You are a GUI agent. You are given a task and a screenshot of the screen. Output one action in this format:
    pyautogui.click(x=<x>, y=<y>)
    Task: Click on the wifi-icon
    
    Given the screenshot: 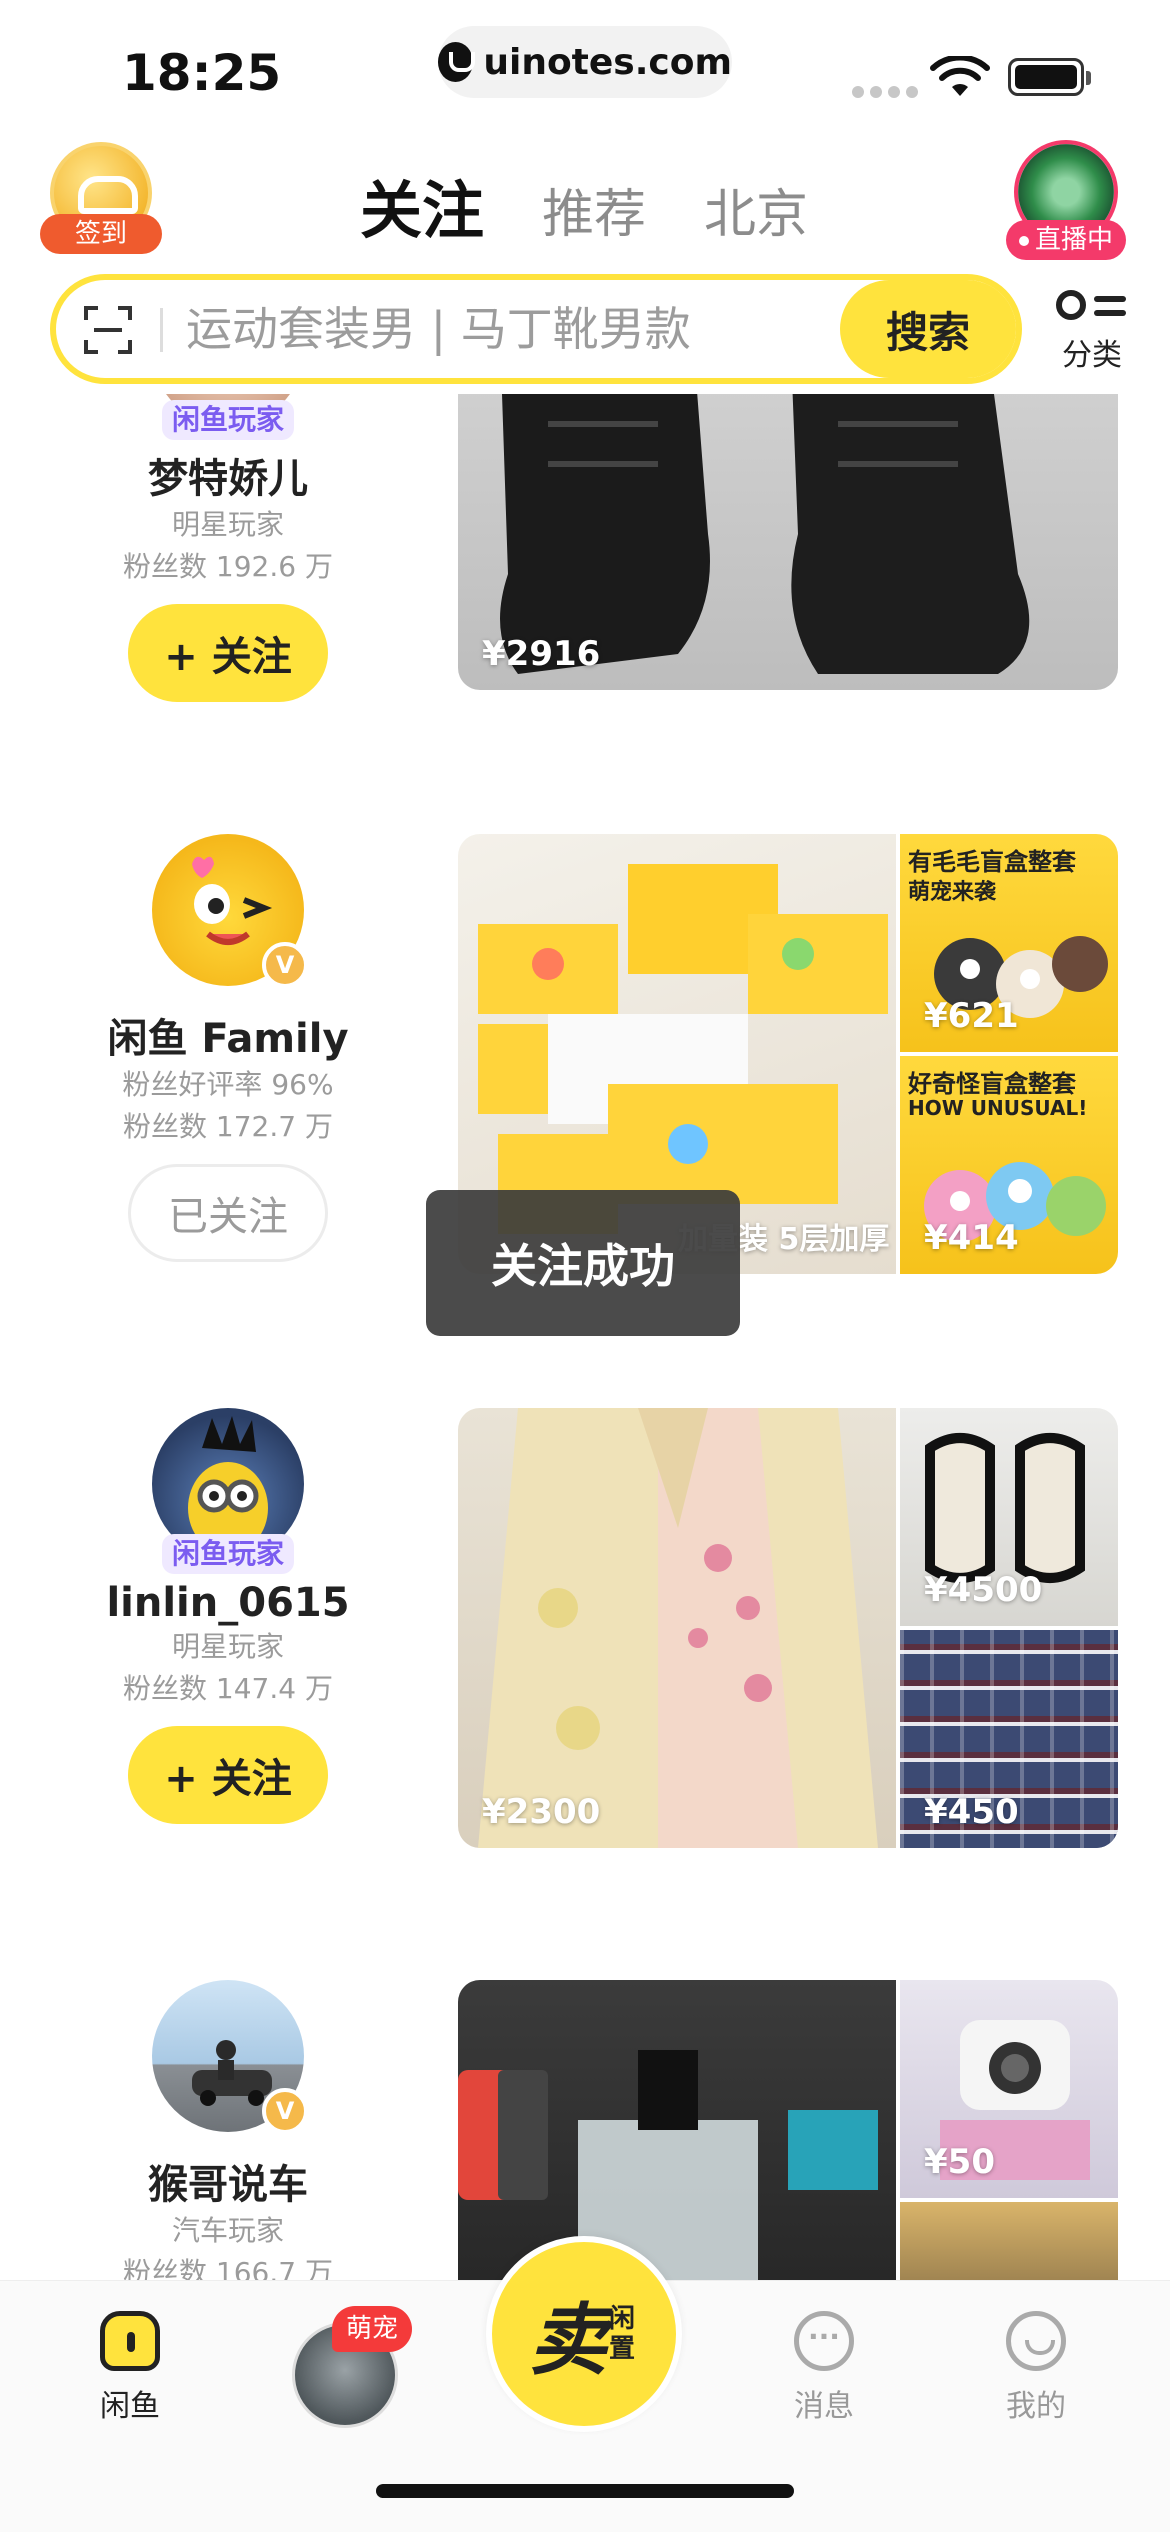 What is the action you would take?
    pyautogui.click(x=960, y=76)
    